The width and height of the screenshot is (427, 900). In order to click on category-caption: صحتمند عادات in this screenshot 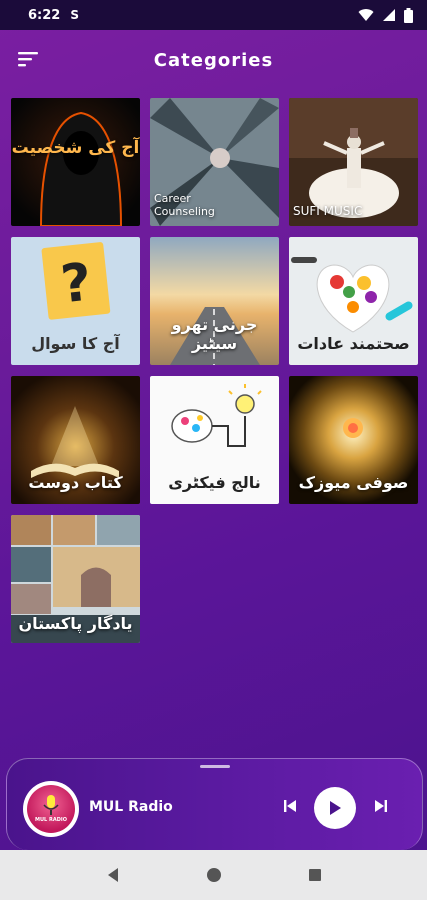, I will do `click(353, 343)`.